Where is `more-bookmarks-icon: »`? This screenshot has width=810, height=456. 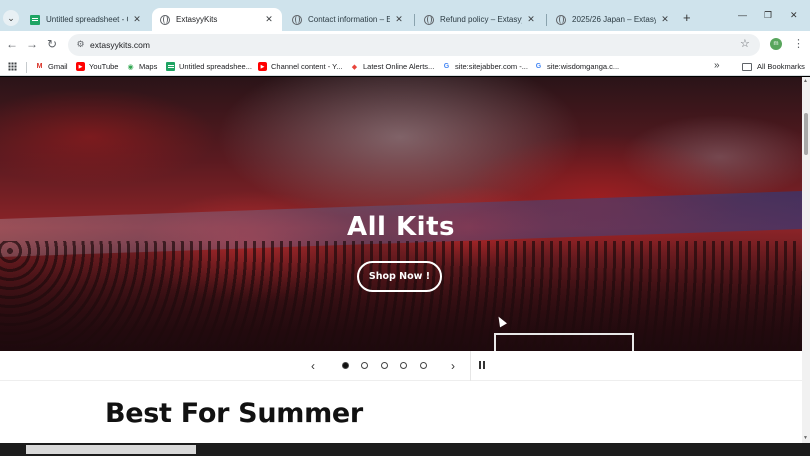
more-bookmarks-icon: » is located at coordinates (717, 65).